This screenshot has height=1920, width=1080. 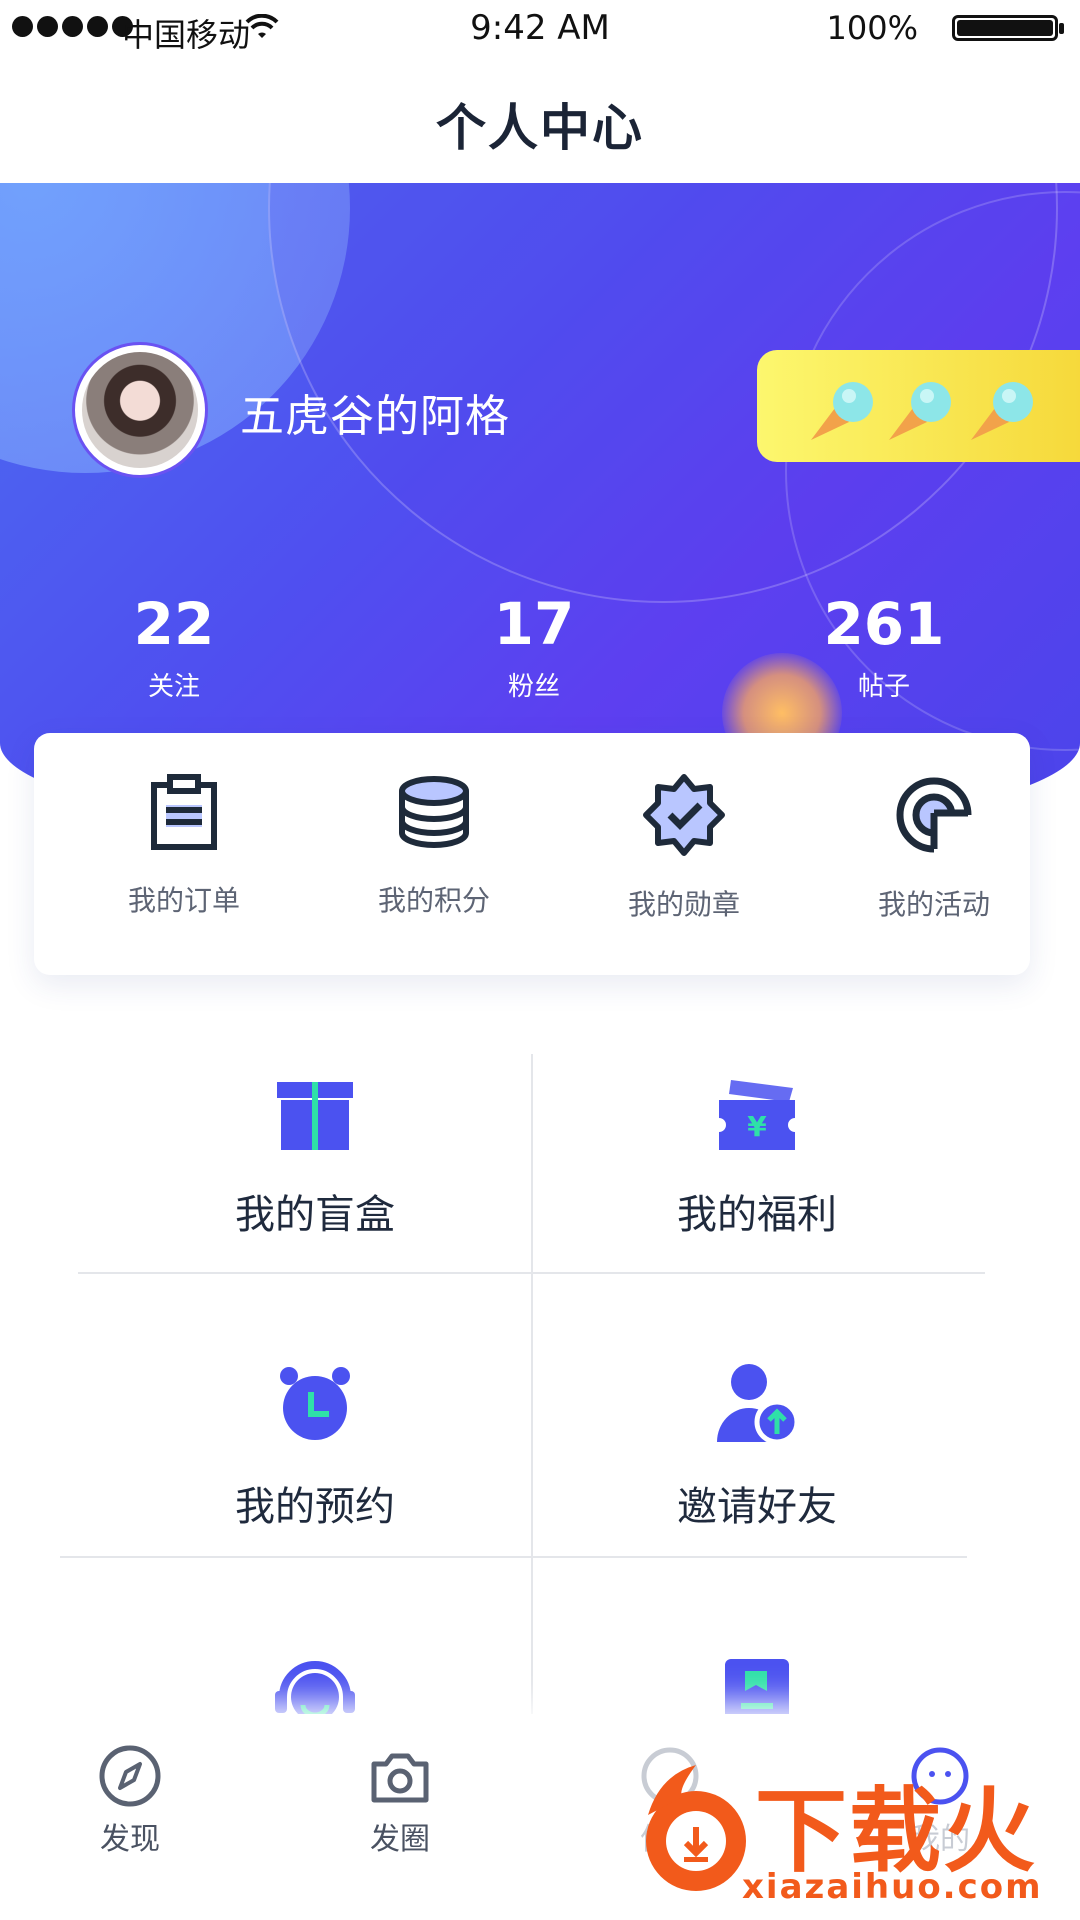 I want to click on tab-label: 发现, so click(x=130, y=1839).